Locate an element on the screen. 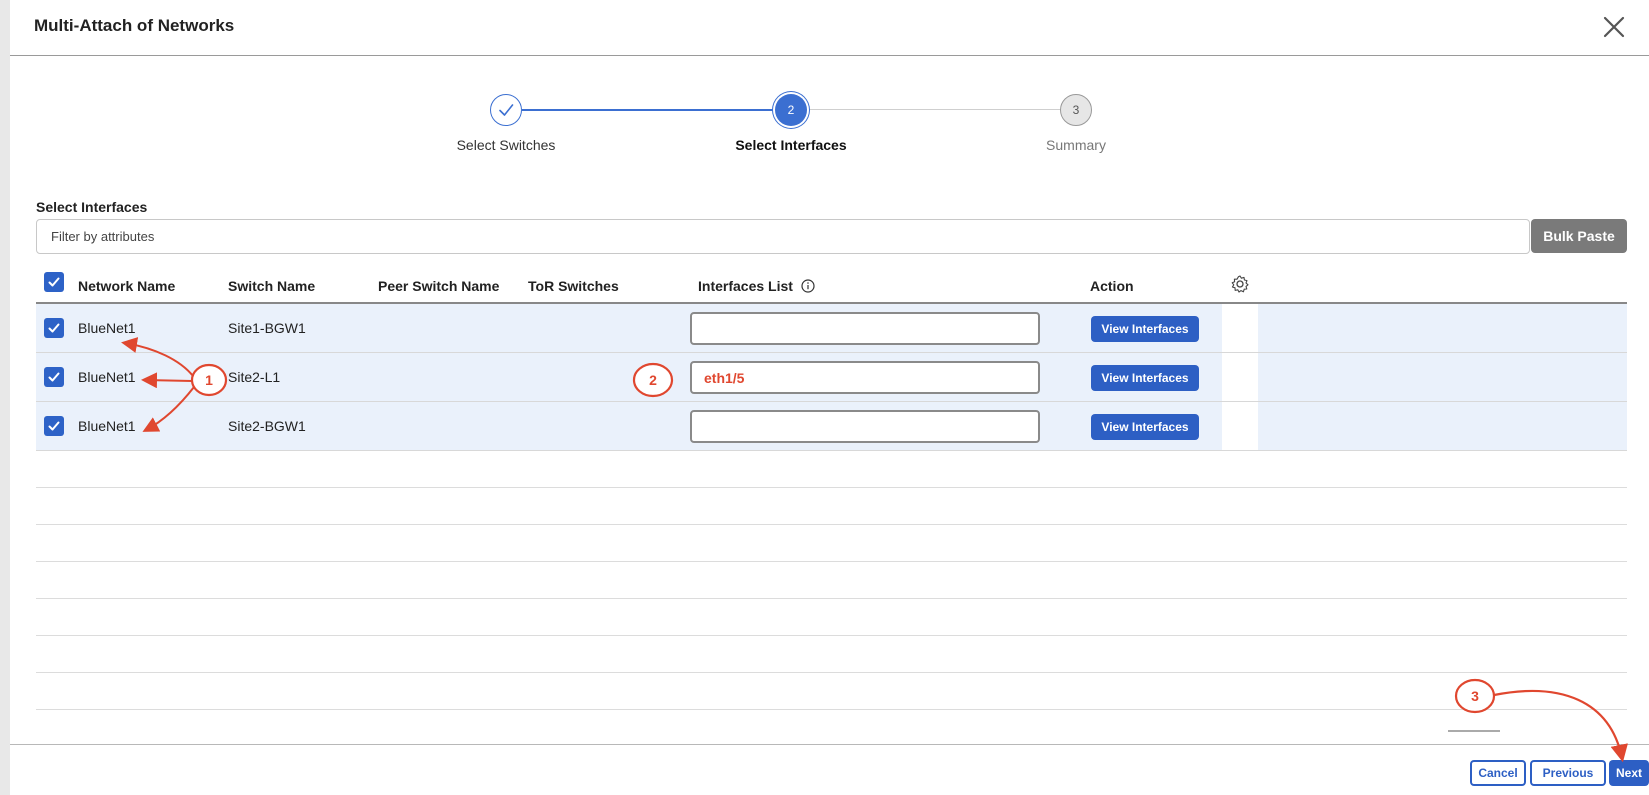 Image resolution: width=1649 pixels, height=795 pixels. modal-title: Multi-Attach of Networks is located at coordinates (134, 25).